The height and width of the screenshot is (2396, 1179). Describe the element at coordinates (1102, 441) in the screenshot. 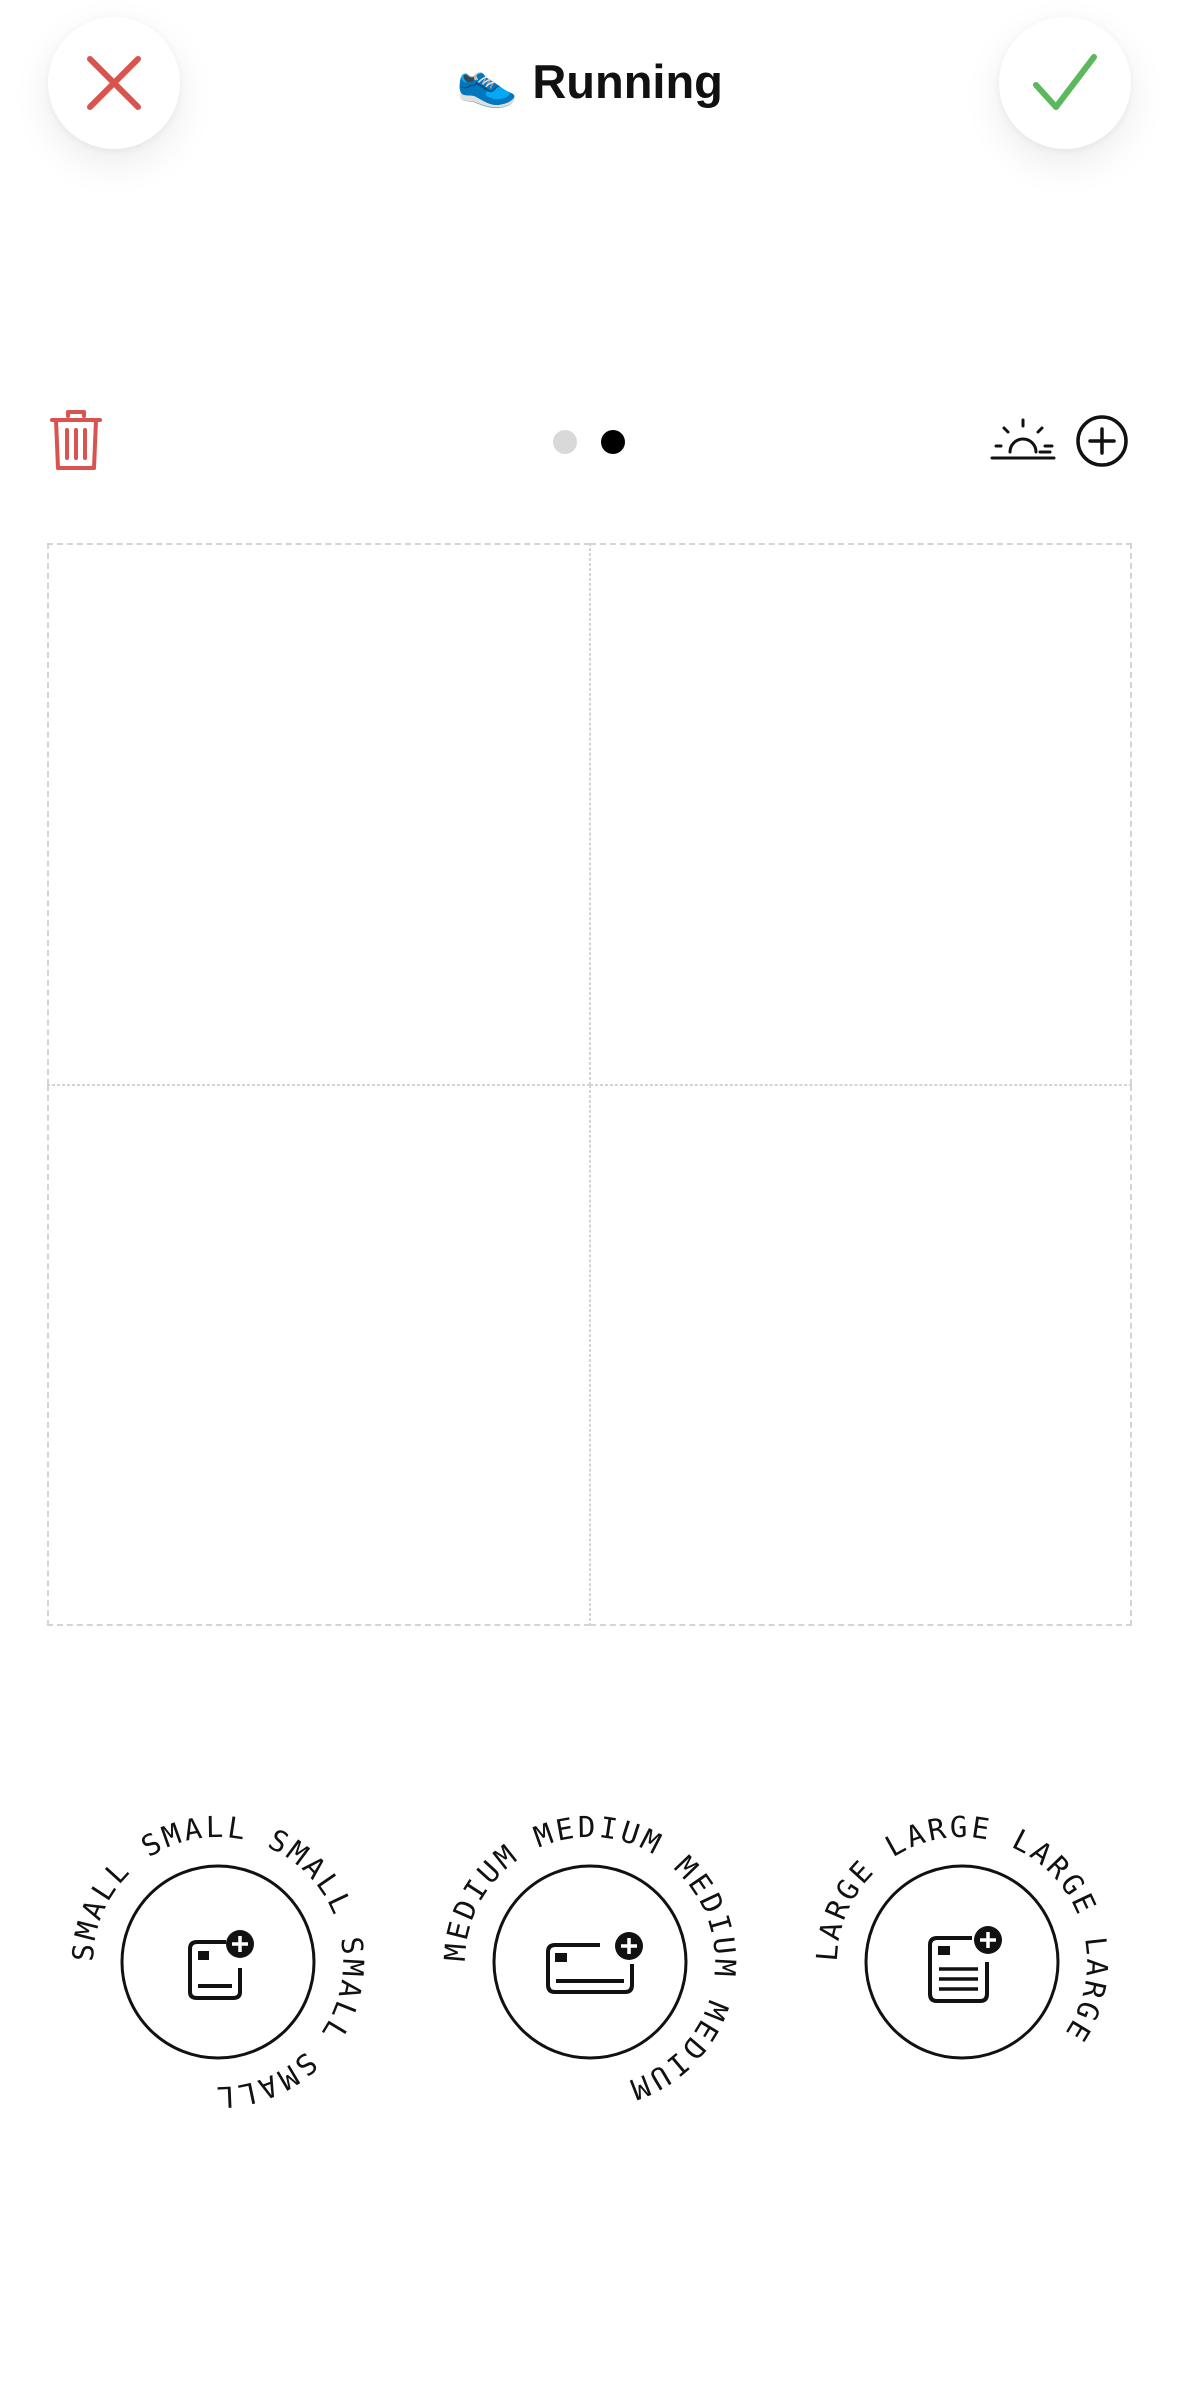

I see `add-circle-icon` at that location.